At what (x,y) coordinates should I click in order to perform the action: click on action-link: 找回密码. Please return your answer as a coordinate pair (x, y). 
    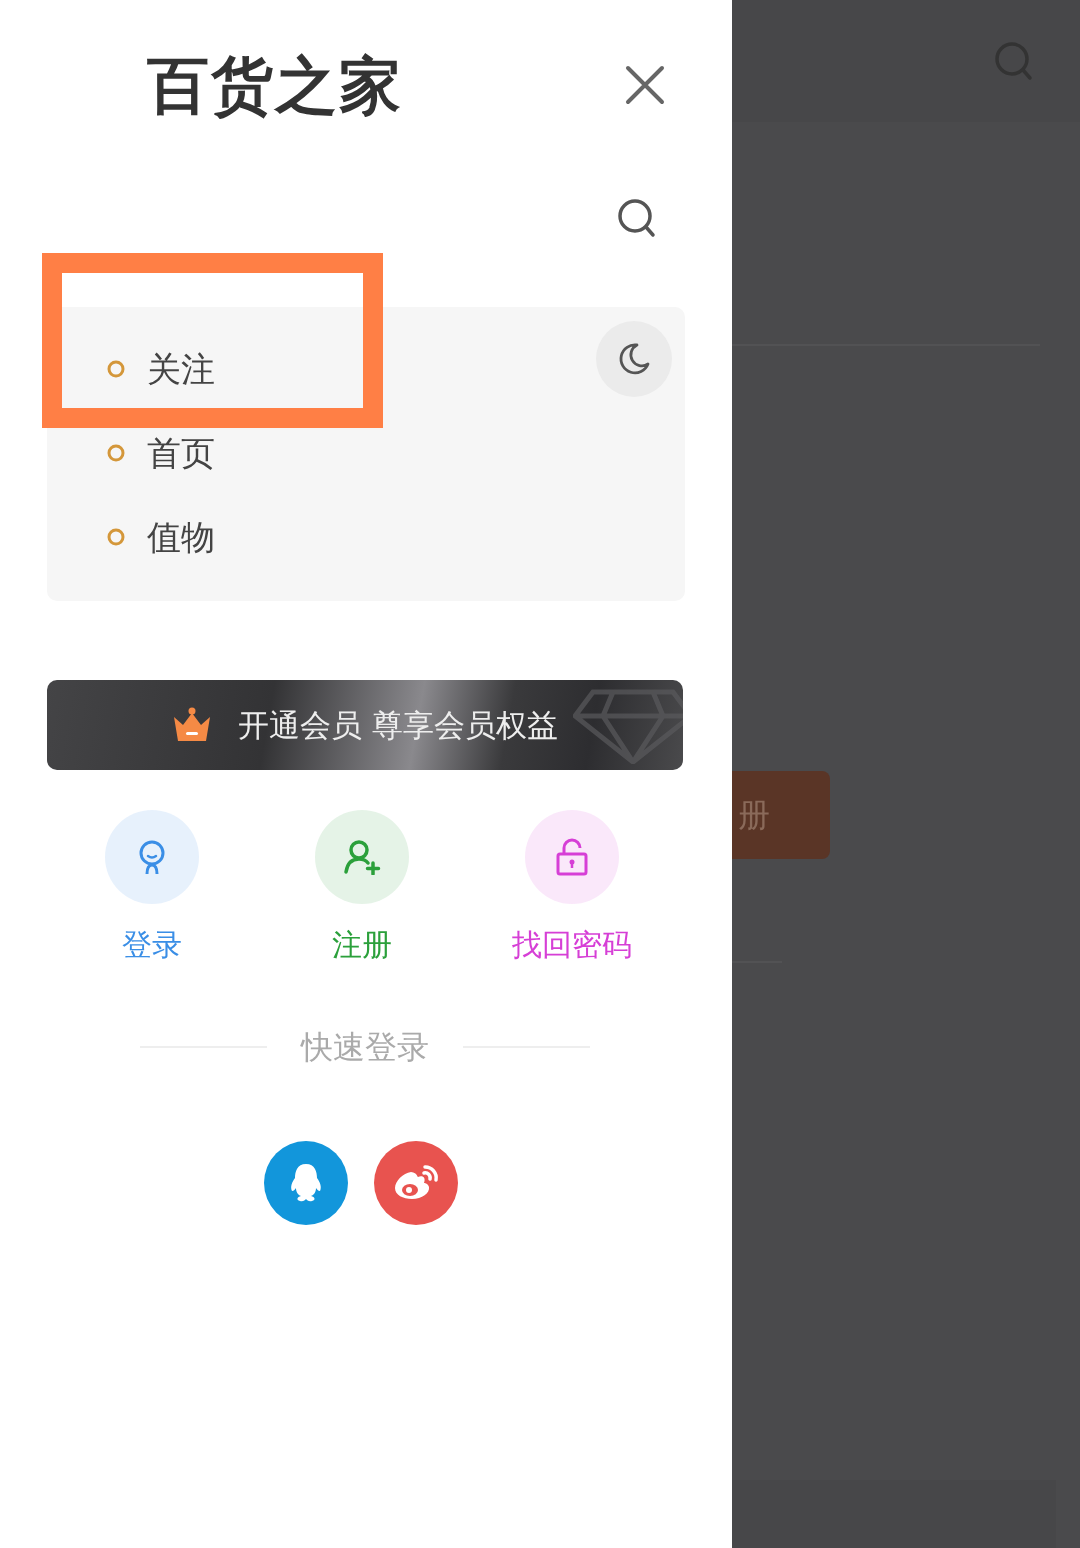
    Looking at the image, I should click on (572, 944).